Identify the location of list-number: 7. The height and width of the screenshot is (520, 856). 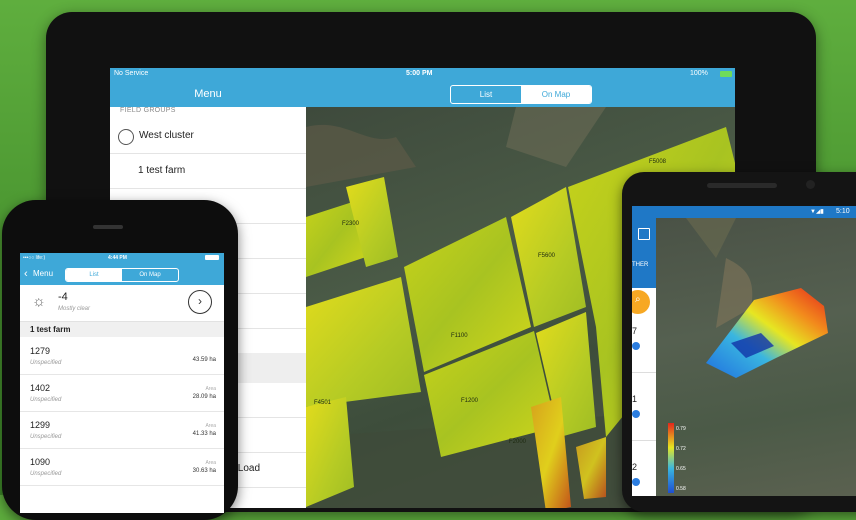
(635, 331).